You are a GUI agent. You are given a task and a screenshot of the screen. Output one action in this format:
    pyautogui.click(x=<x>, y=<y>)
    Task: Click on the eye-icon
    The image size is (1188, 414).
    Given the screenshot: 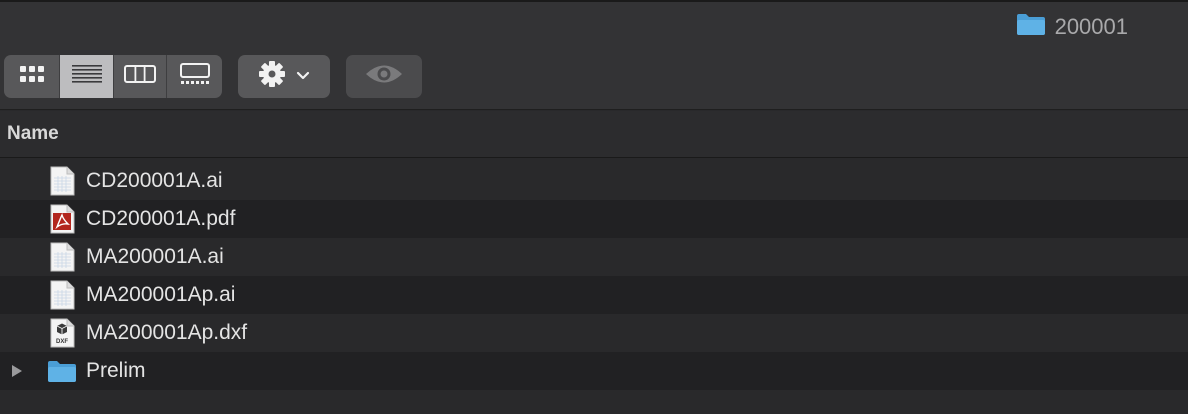 What is the action you would take?
    pyautogui.click(x=384, y=76)
    